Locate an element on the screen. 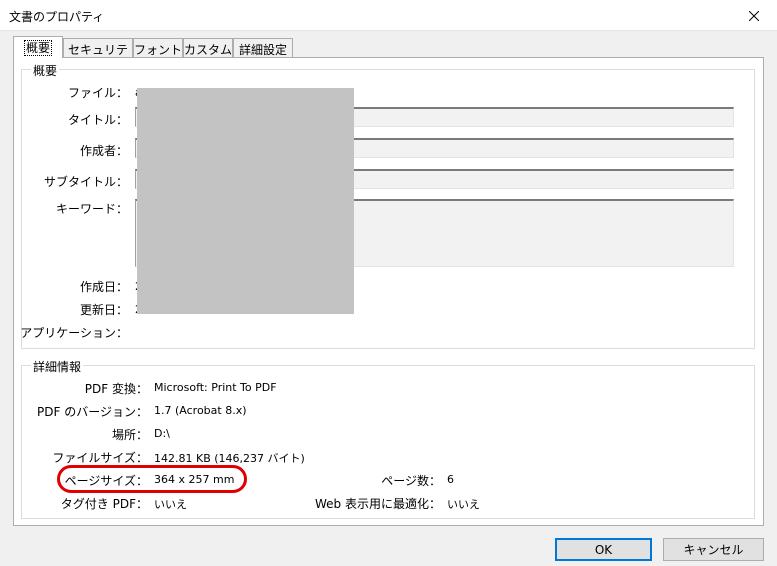 The height and width of the screenshot is (566, 777). tab-label: カスタム is located at coordinates (208, 50).